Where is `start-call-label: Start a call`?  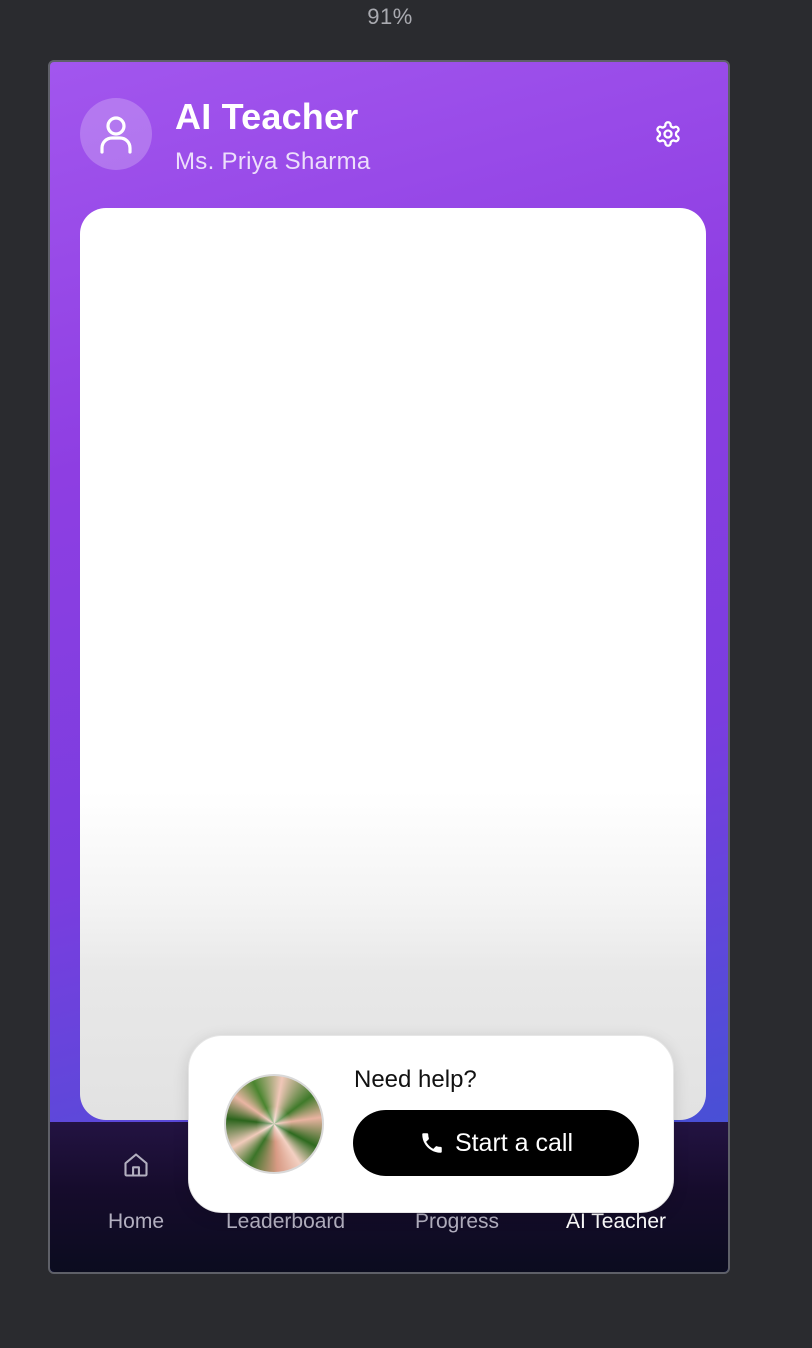 start-call-label: Start a call is located at coordinates (514, 1142).